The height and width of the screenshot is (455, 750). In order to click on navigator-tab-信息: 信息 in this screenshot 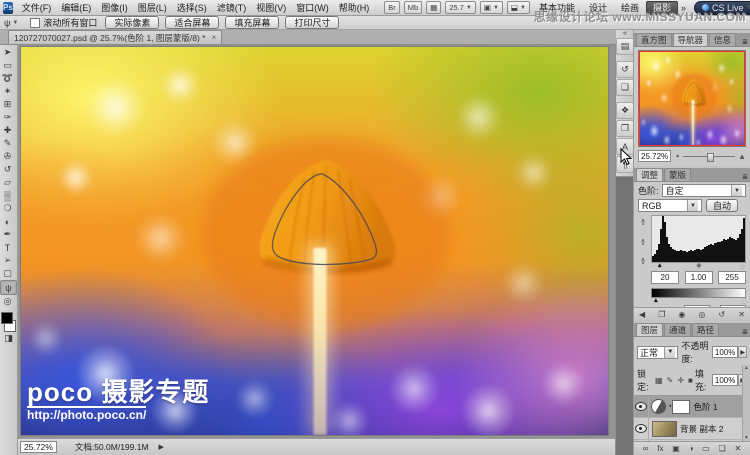, I will do `click(723, 39)`.